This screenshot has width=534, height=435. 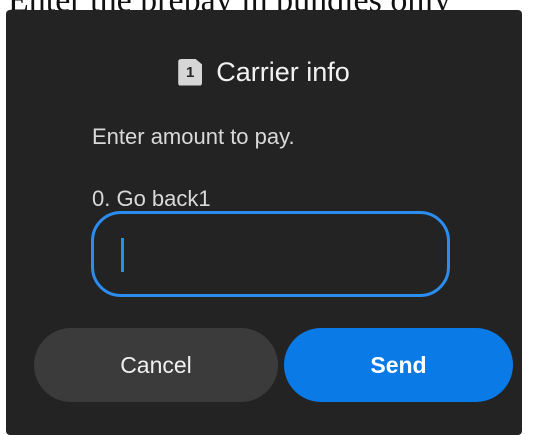 I want to click on send-button: Send, so click(x=398, y=365).